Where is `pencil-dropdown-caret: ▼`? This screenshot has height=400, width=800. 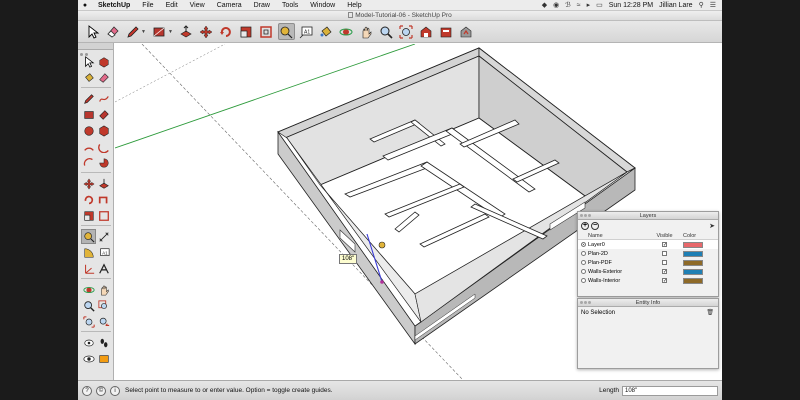 pencil-dropdown-caret: ▼ is located at coordinates (143, 32).